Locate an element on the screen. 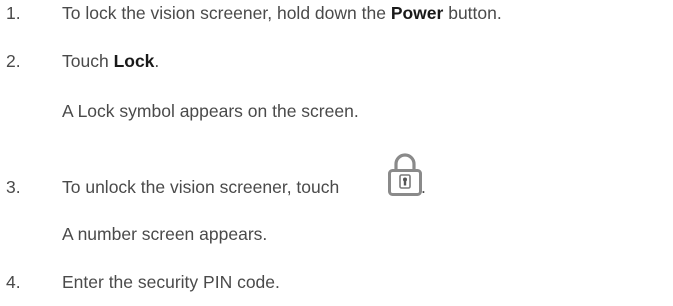 Image resolution: width=673 pixels, height=306 pixels. step-2-note: A Lock symbol appears on the screen. is located at coordinates (210, 111).